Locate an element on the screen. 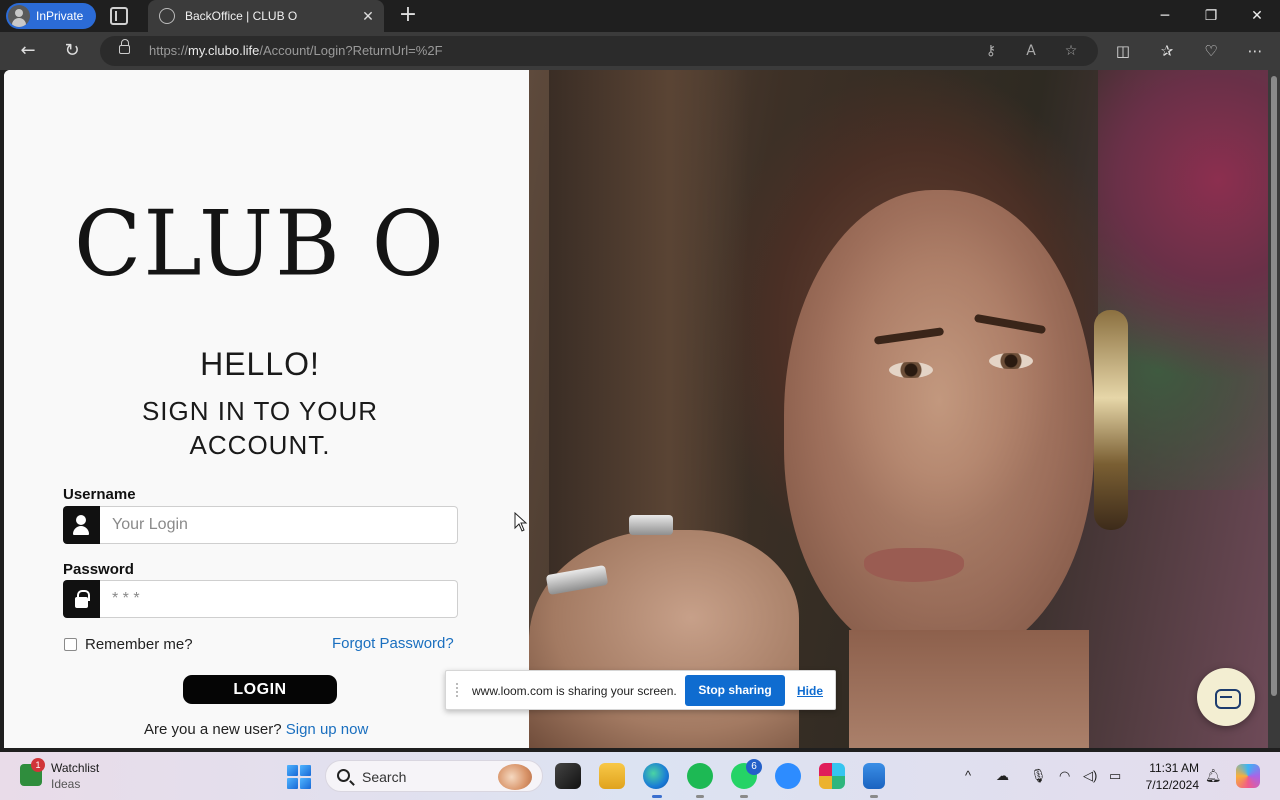  notification-bell-icon: 🔔︎ is located at coordinates (1213, 776).